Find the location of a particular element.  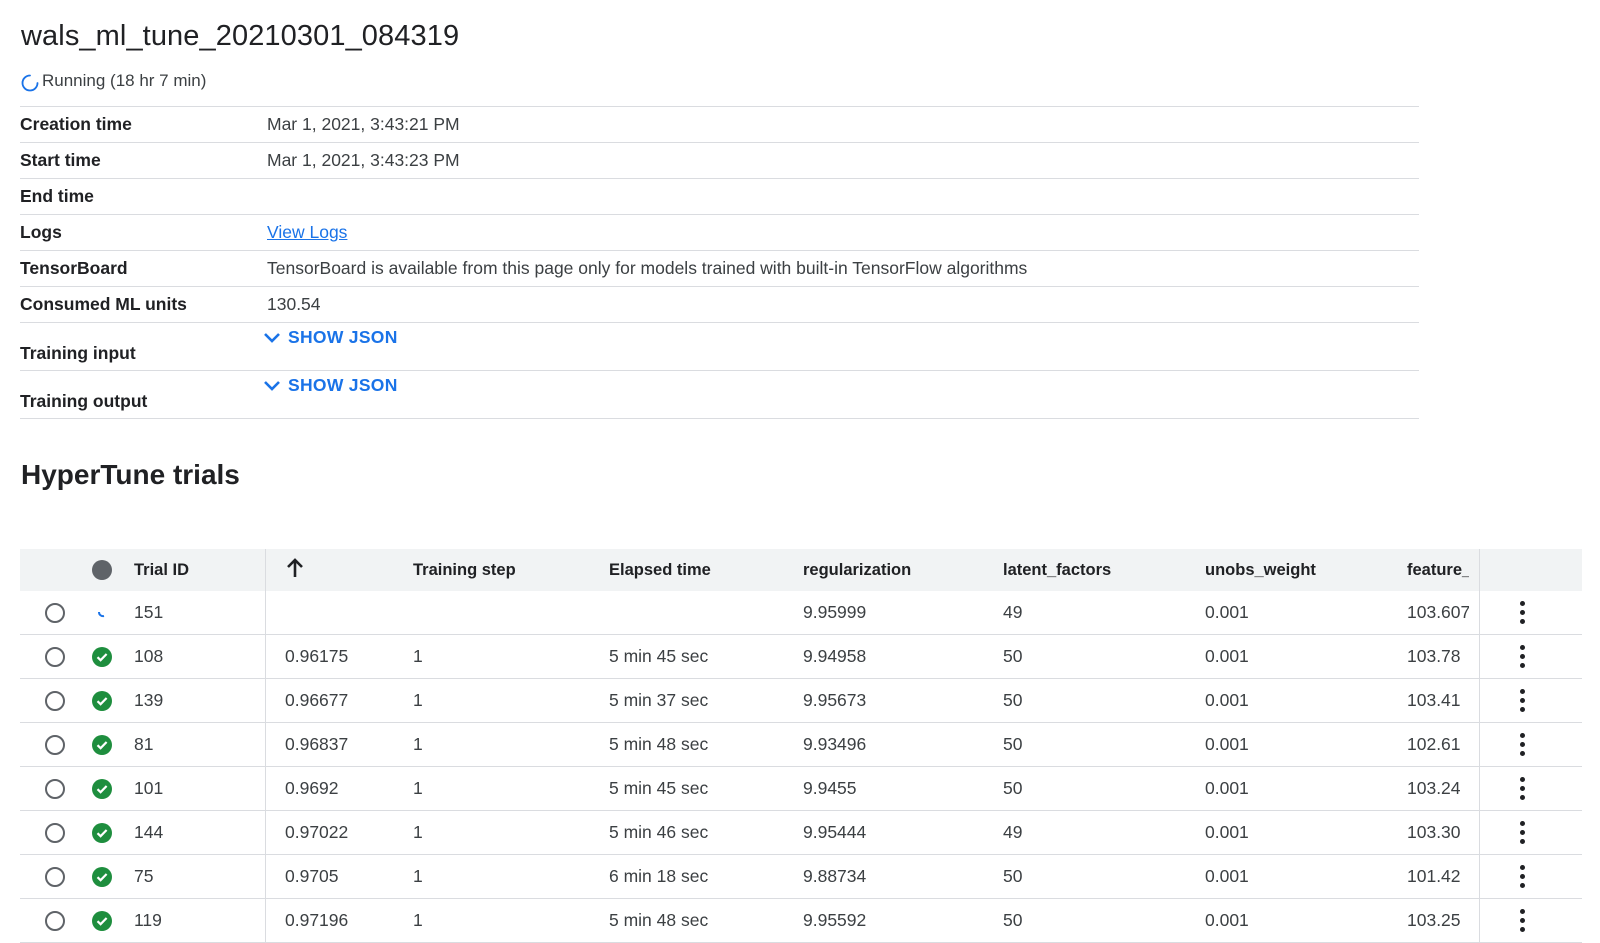

detail-label: TensorBoard is located at coordinates (74, 268).